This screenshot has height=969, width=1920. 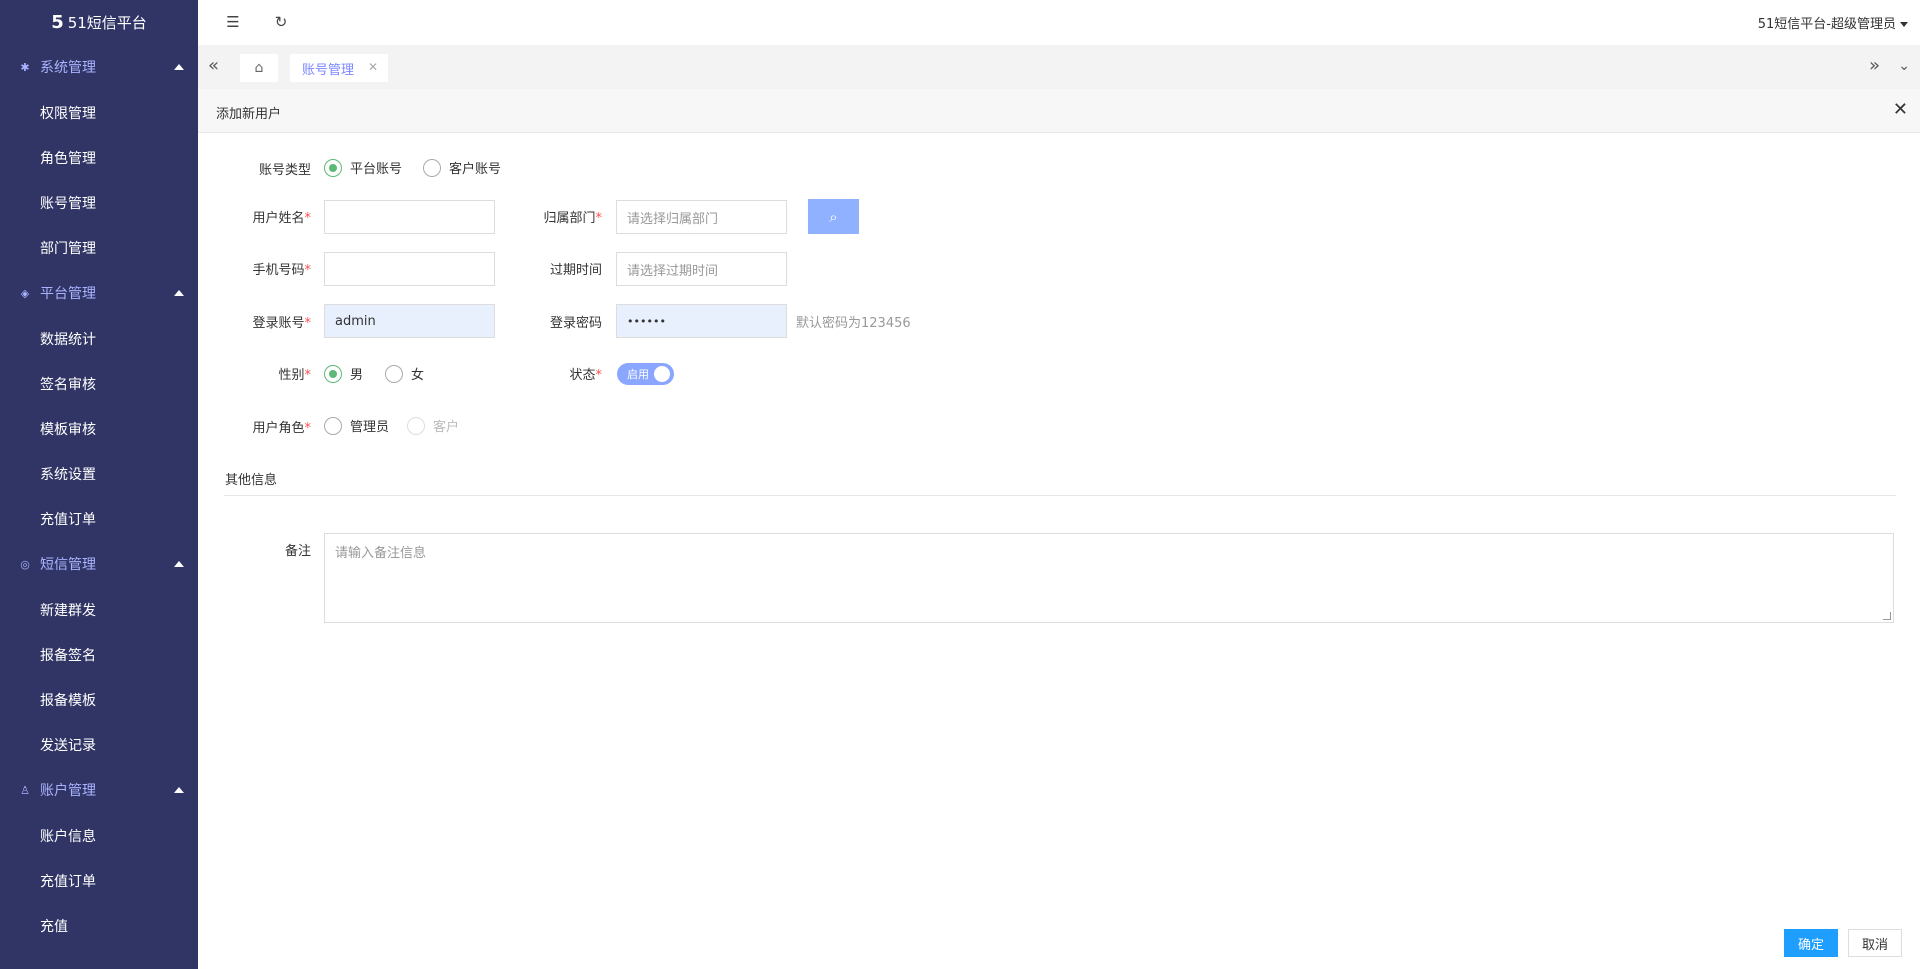 I want to click on department-search-button: ⌕, so click(x=833, y=216).